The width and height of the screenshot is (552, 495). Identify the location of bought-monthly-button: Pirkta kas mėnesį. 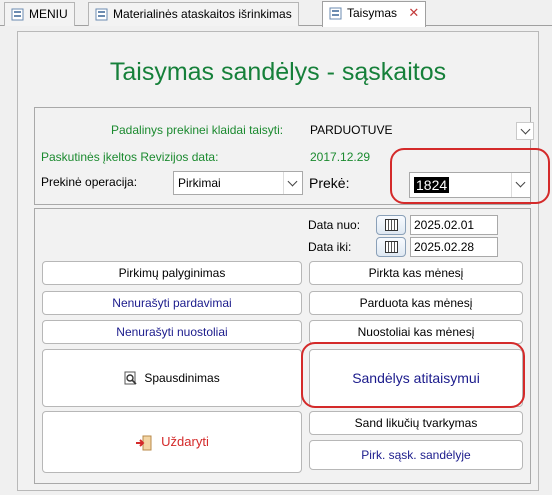
(416, 273).